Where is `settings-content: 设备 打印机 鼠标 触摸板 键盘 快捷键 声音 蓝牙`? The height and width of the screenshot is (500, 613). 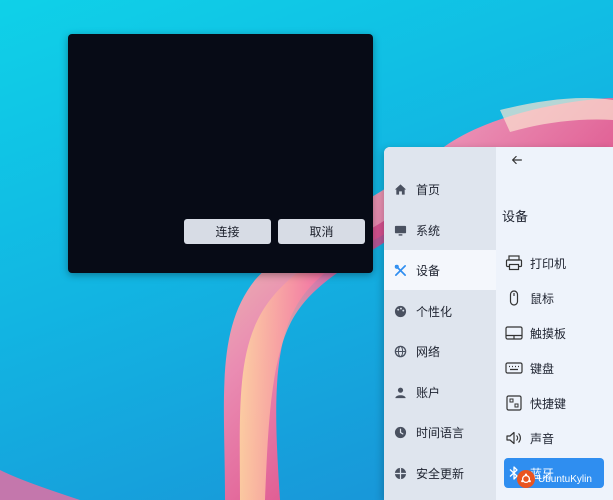 settings-content: 设备 打印机 鼠标 触摸板 键盘 快捷键 声音 蓝牙 is located at coordinates (554, 323).